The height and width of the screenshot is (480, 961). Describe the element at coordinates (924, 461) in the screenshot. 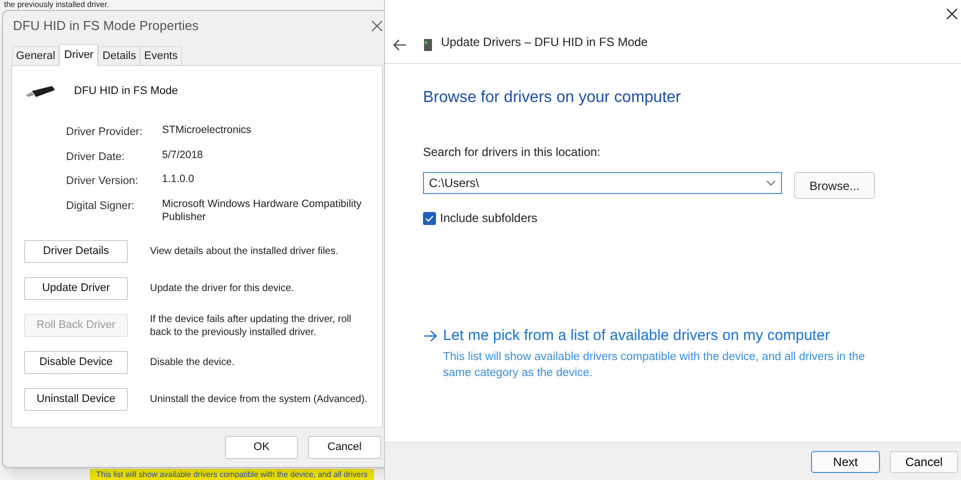

I see `wizard-button: Cancel` at that location.